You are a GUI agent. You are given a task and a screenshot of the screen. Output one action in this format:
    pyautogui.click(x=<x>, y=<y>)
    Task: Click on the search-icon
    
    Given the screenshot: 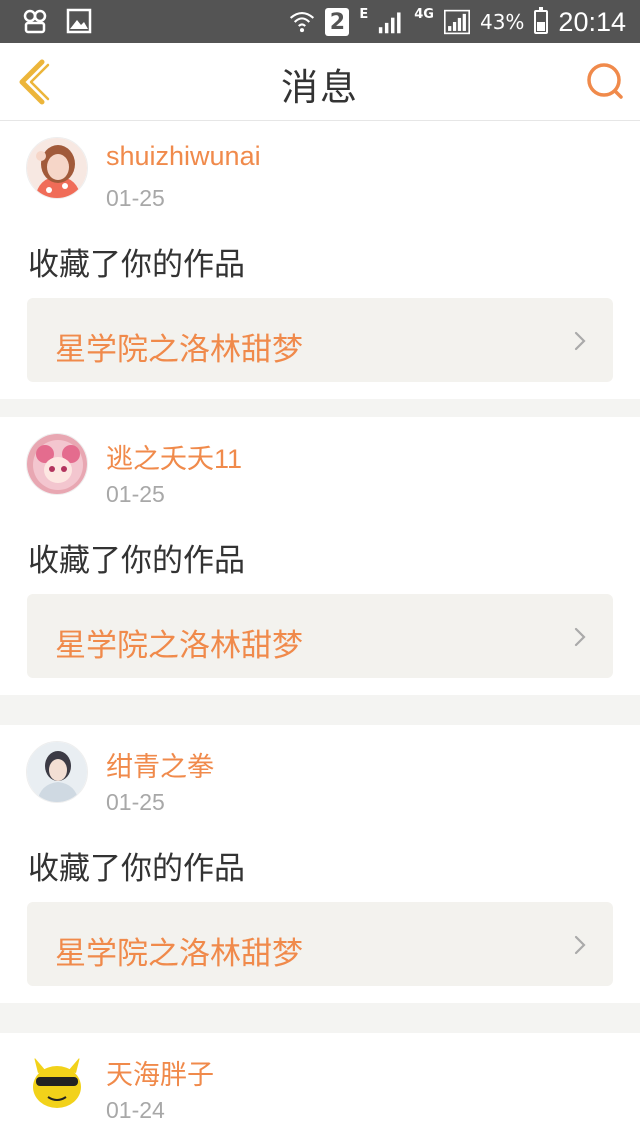 What is the action you would take?
    pyautogui.click(x=605, y=81)
    